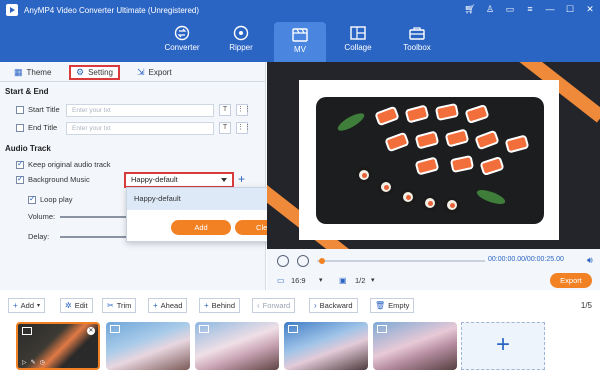 Image resolution: width=600 pixels, height=390 pixels. I want to click on forward-label: Forward, so click(276, 305).